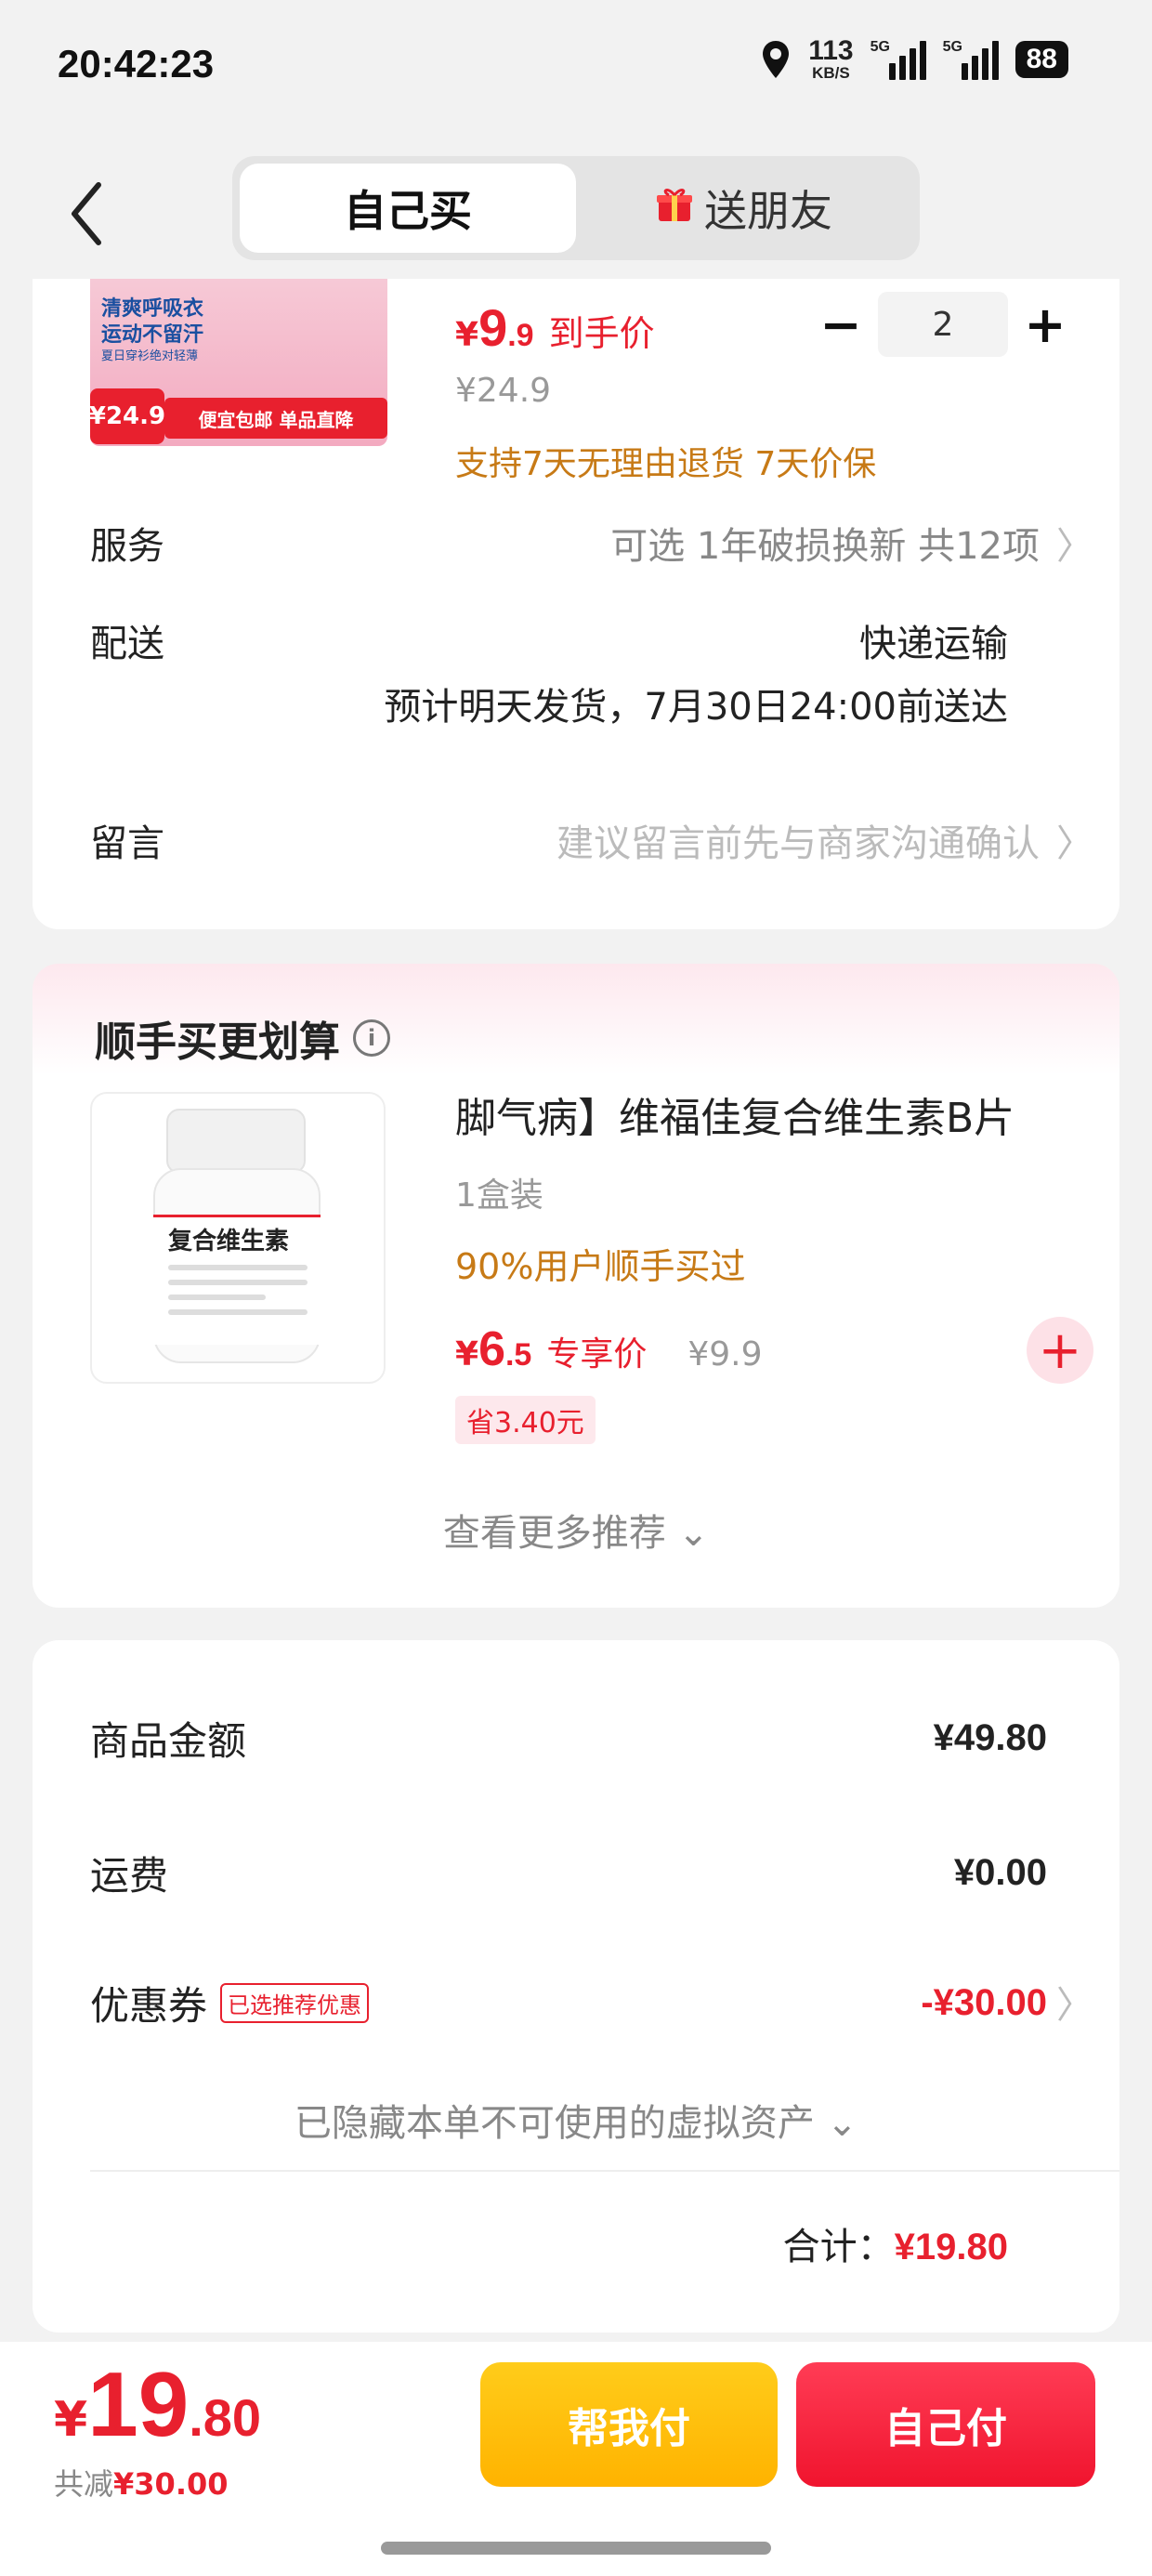 The height and width of the screenshot is (2576, 1152). I want to click on tab-send-friend: 送朋友, so click(744, 208).